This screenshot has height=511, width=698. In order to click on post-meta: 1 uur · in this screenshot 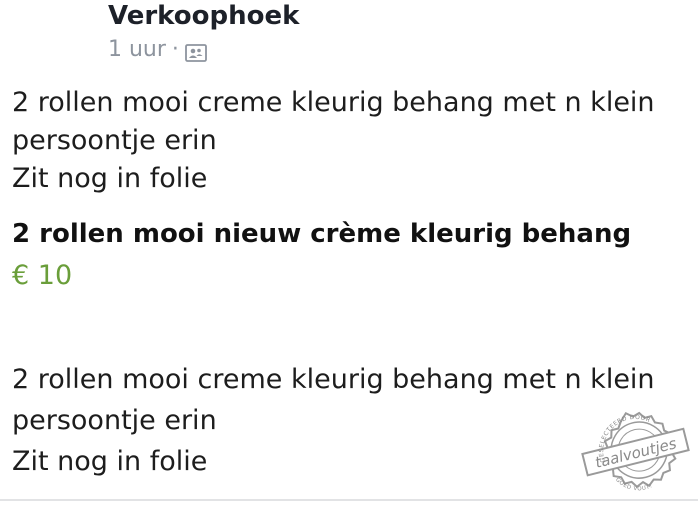, I will do `click(157, 50)`.